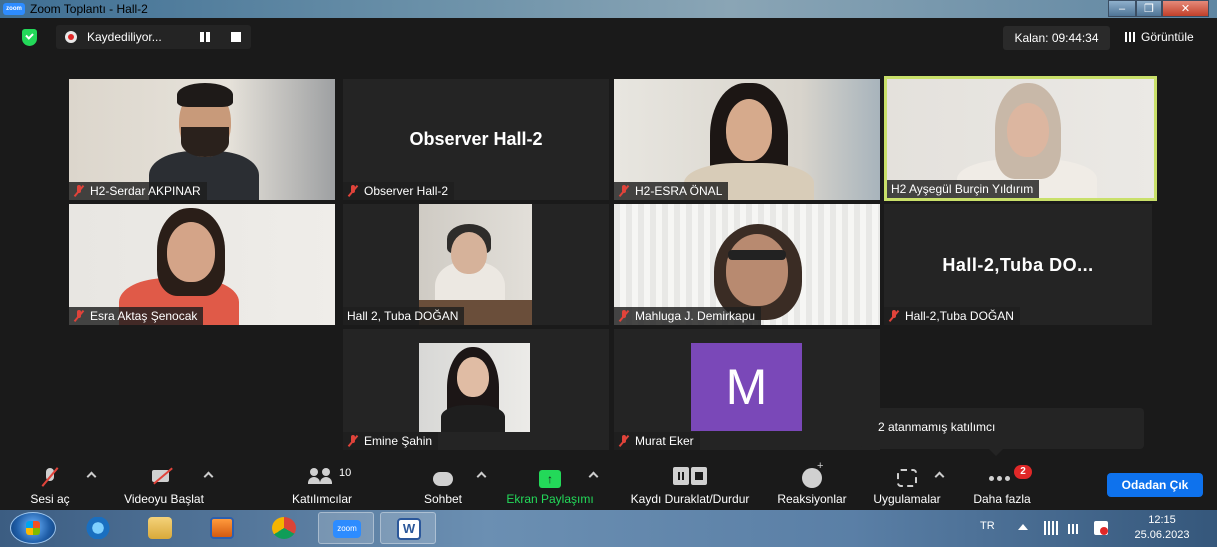 This screenshot has height=547, width=1217. What do you see at coordinates (14, 9) in the screenshot?
I see `zoom-app-icon: zoom` at bounding box center [14, 9].